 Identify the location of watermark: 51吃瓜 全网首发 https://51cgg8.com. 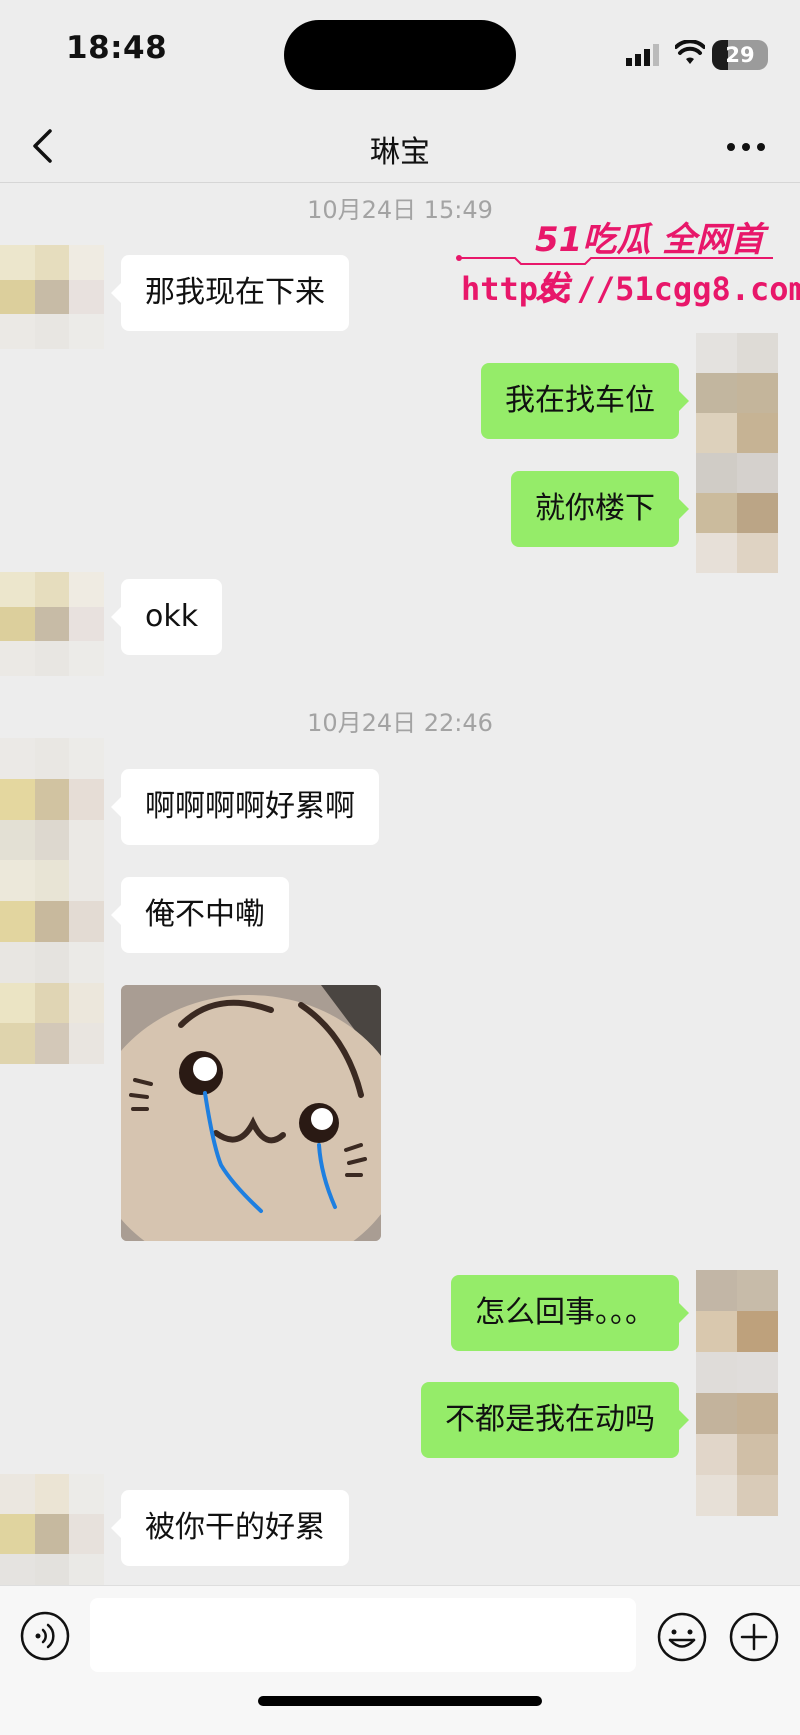
(627, 262).